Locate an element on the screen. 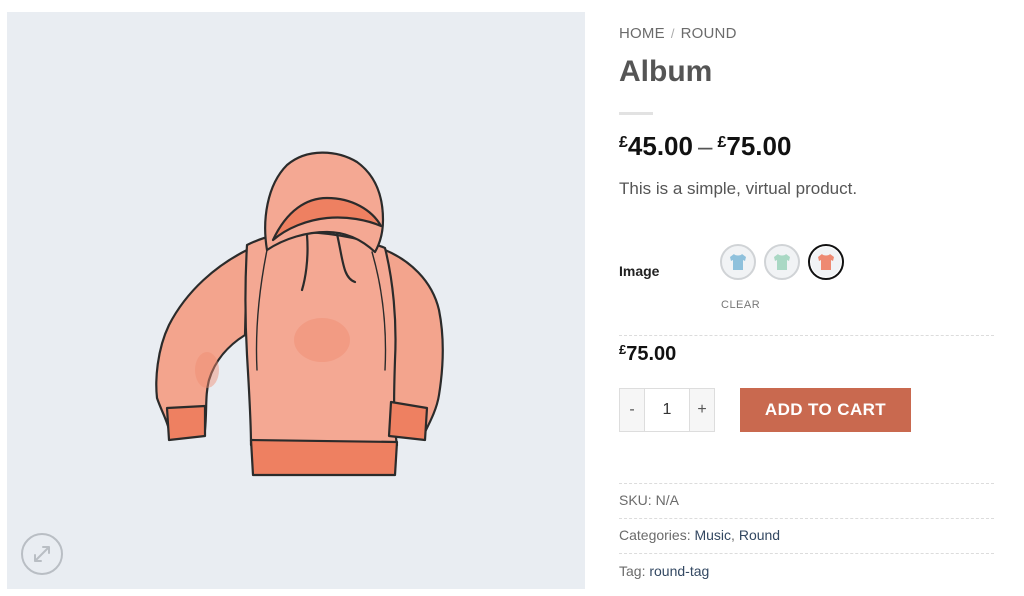 This screenshot has width=1024, height=596. category-link-round: Round is located at coordinates (759, 535).